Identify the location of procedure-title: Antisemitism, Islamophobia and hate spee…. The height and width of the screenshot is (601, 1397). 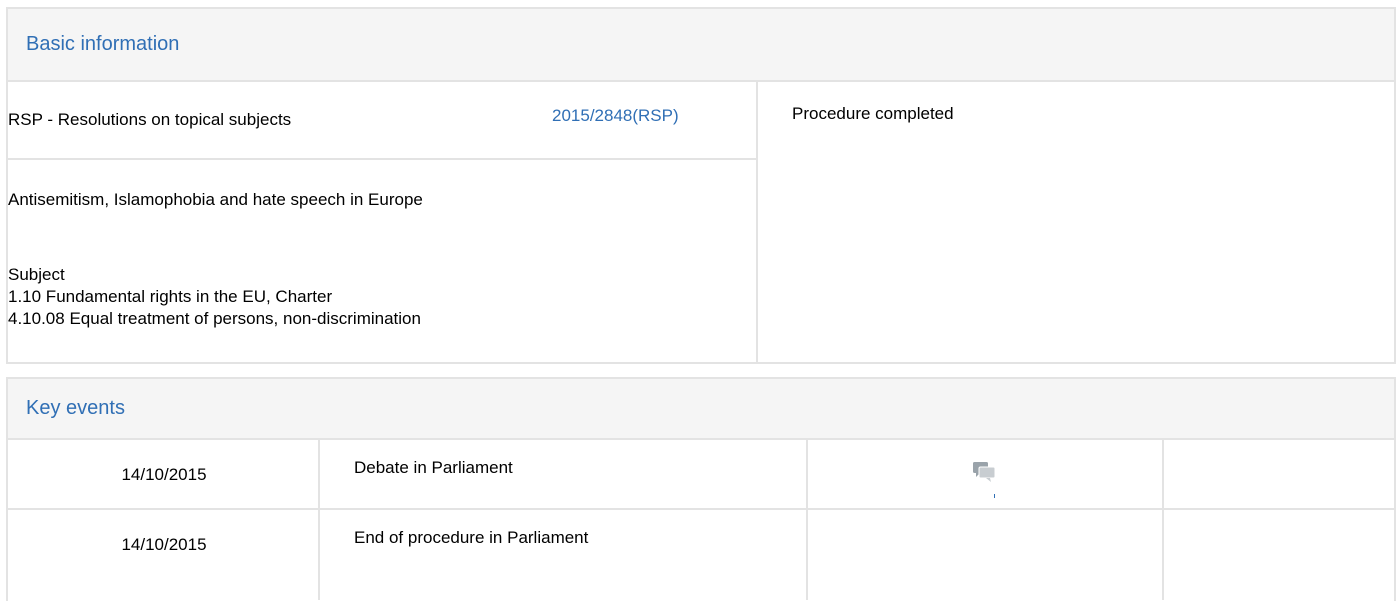
(215, 199).